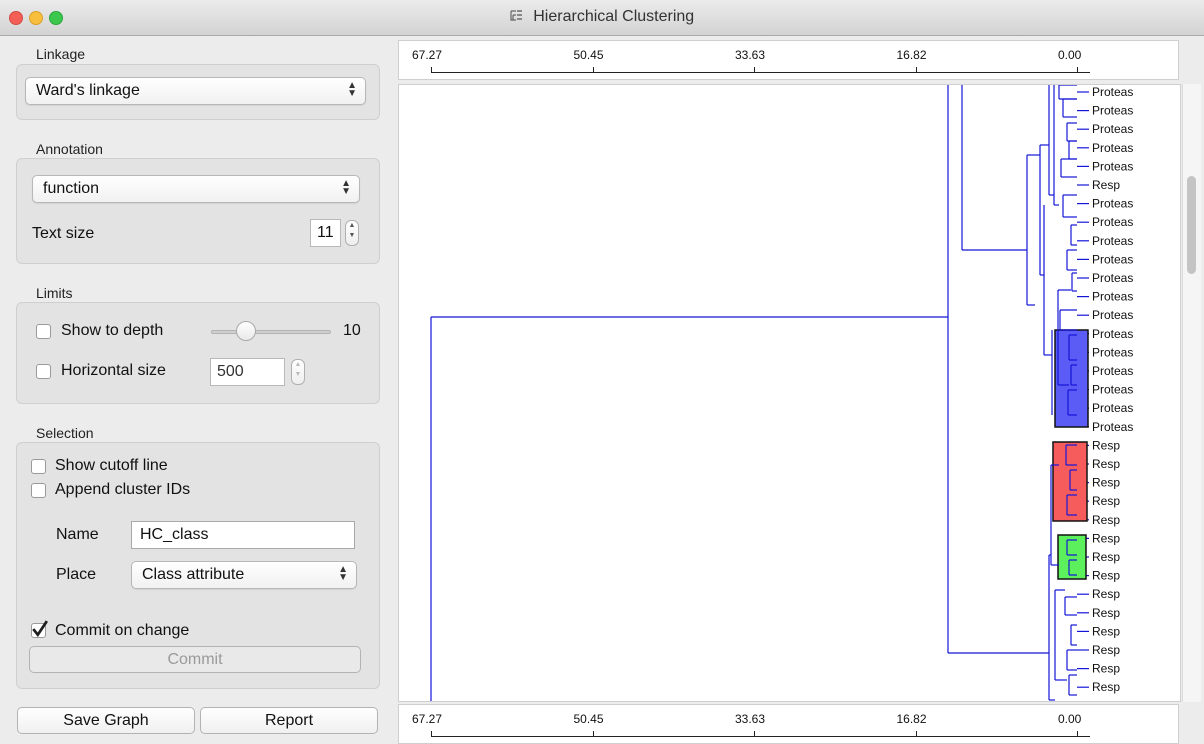  What do you see at coordinates (38, 490) in the screenshot?
I see `append-cluster-ids-checkbox` at bounding box center [38, 490].